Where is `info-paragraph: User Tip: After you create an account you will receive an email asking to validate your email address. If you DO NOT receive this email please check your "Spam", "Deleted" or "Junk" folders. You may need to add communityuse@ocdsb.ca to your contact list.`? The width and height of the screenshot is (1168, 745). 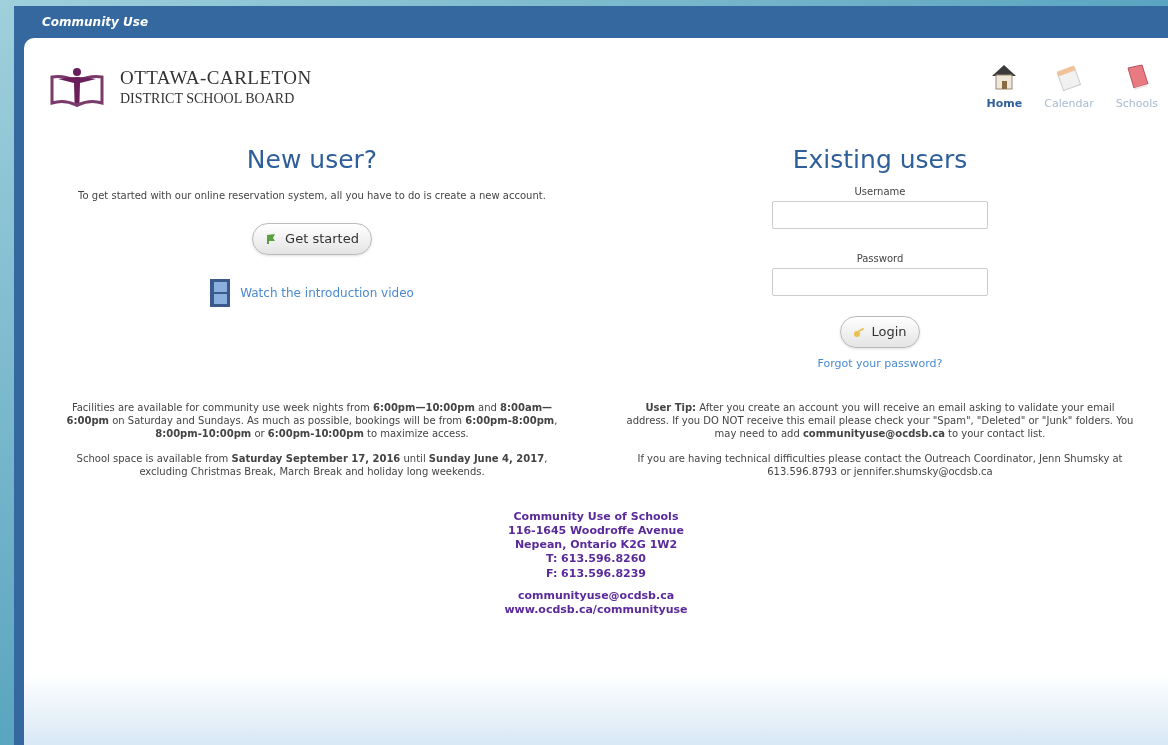
info-paragraph: User Tip: After you create an account you will receive an email asking to validate your email address. If you DO NOT receive this email please check your "Spam", "Deleted" or "Junk" folders. You may need to add communityuse@ocdsb.ca to your contact list. is located at coordinates (880, 420).